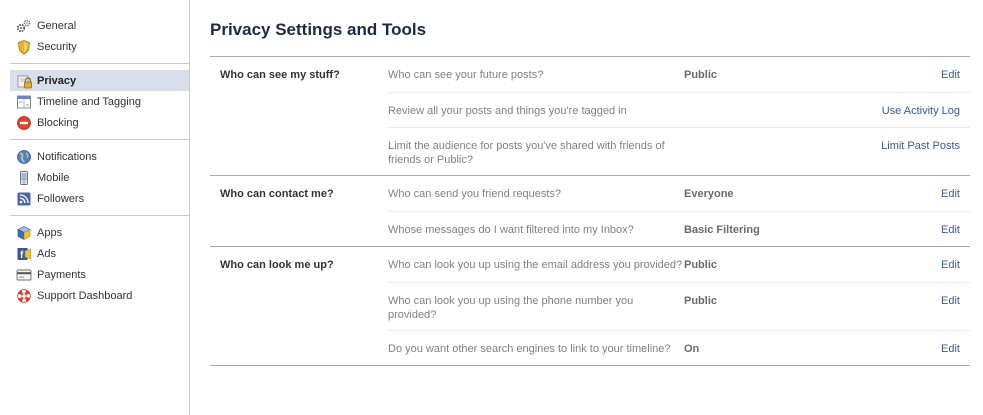 The width and height of the screenshot is (983, 415). I want to click on nav-group-privacy: Privacy Timeline and Tagging Blocking, so click(99, 101).